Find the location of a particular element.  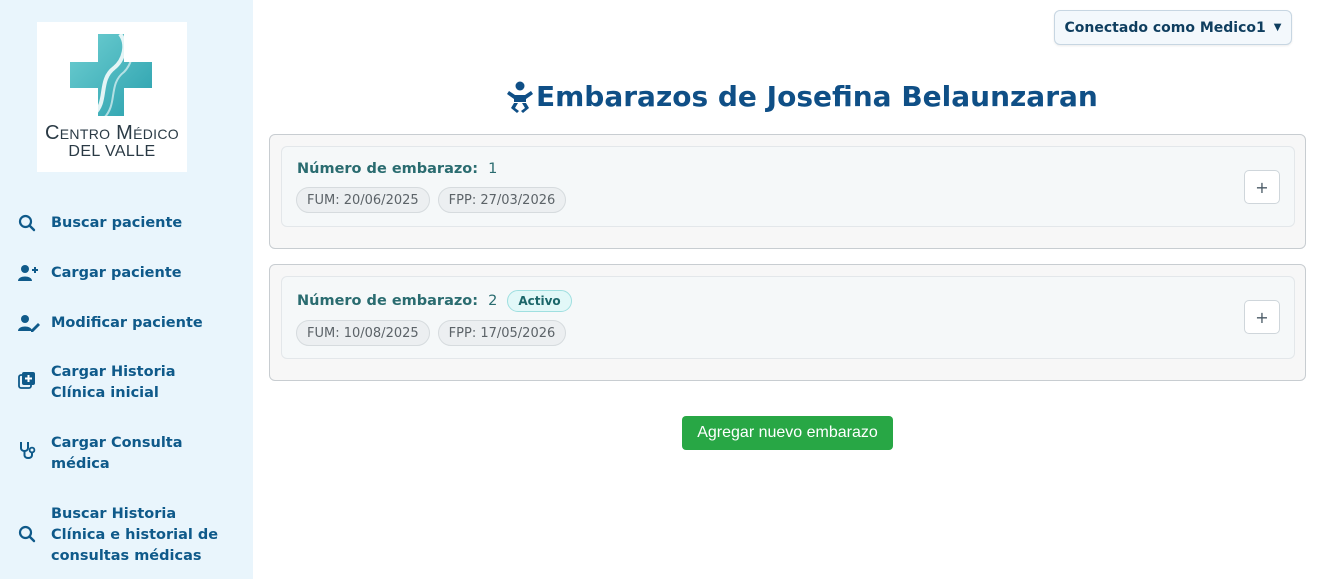

sidebar-item-label: Buscar paciente is located at coordinates (117, 223).